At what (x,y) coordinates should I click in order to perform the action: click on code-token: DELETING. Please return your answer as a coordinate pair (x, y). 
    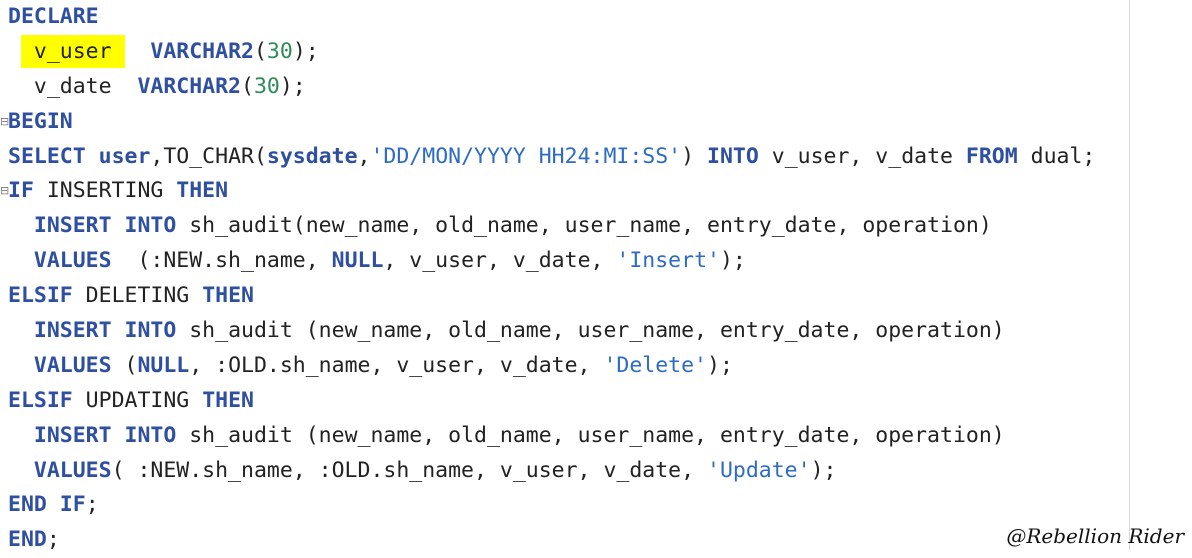
    Looking at the image, I should click on (137, 296).